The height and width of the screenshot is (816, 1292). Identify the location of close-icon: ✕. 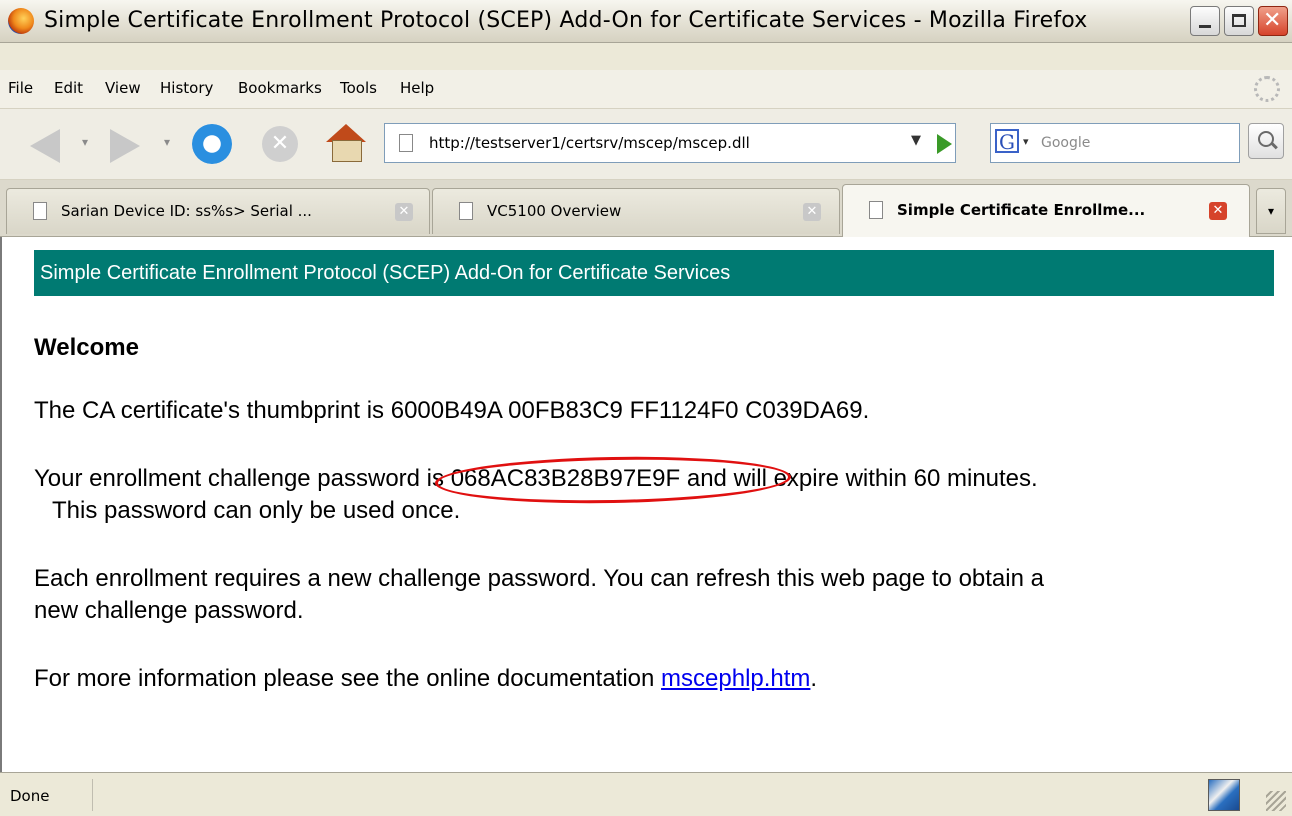
(1272, 20).